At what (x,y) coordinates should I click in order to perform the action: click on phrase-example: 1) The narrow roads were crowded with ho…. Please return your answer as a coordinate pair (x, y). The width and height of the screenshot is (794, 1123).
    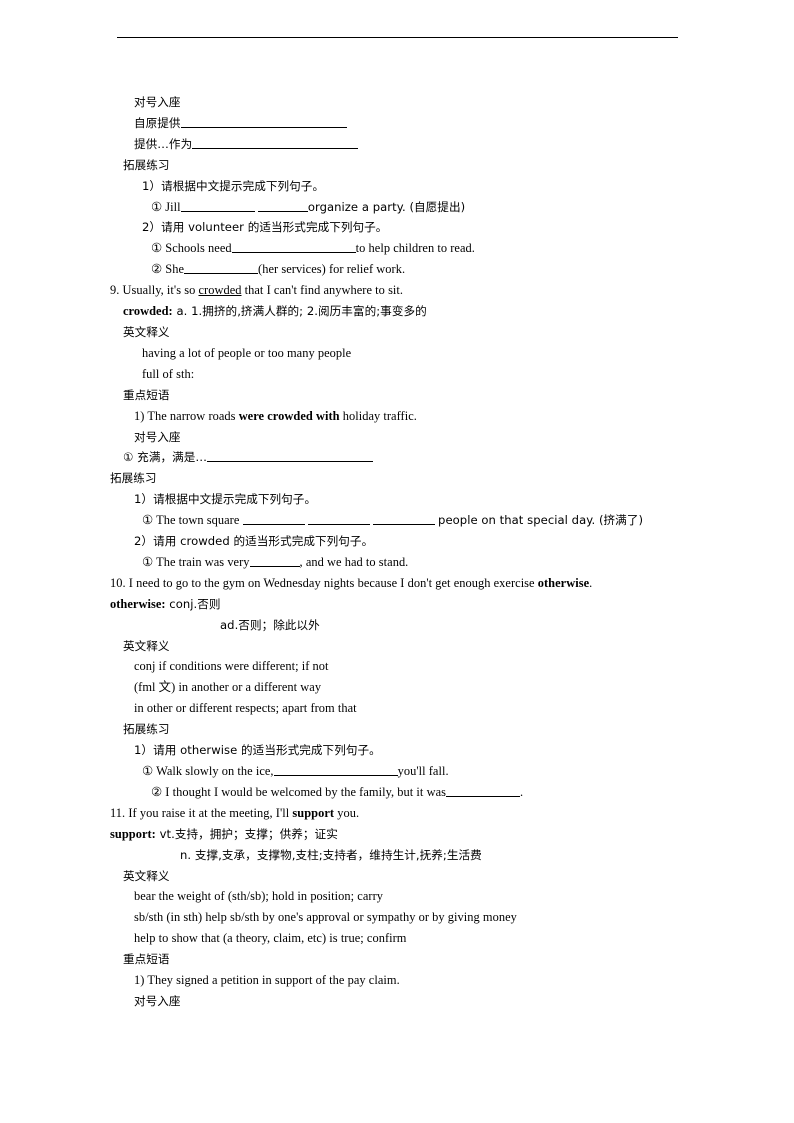
    Looking at the image, I should click on (410, 416).